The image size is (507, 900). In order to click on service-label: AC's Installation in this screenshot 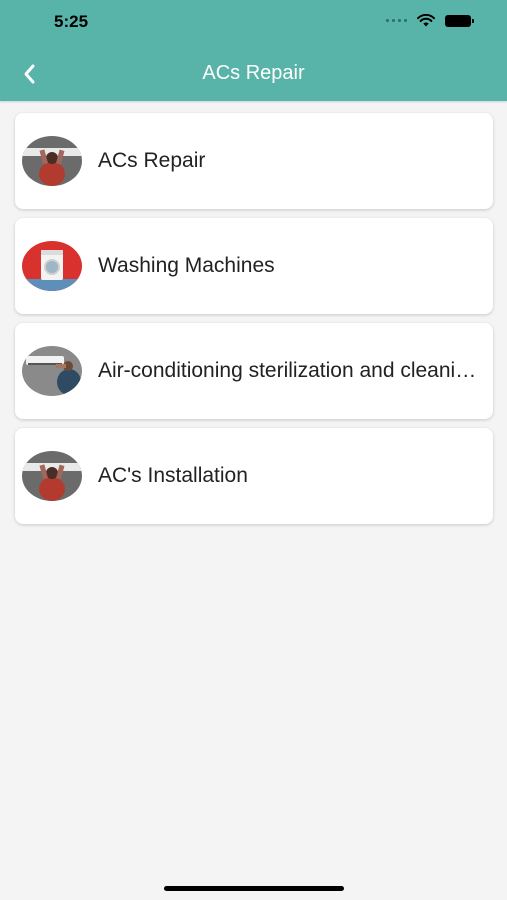, I will do `click(173, 475)`.